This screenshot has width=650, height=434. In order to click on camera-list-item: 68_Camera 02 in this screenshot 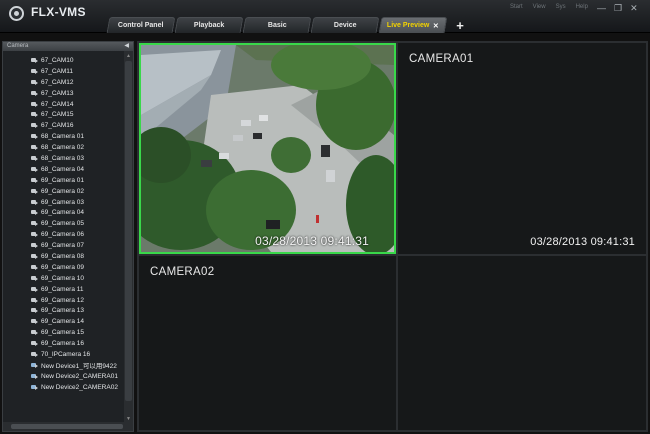, I will do `click(64, 147)`.